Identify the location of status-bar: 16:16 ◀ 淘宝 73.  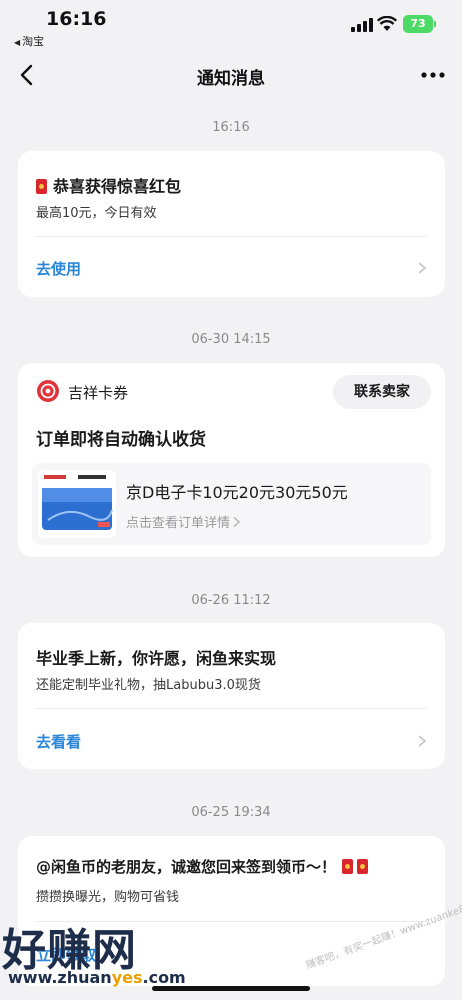
(231, 26).